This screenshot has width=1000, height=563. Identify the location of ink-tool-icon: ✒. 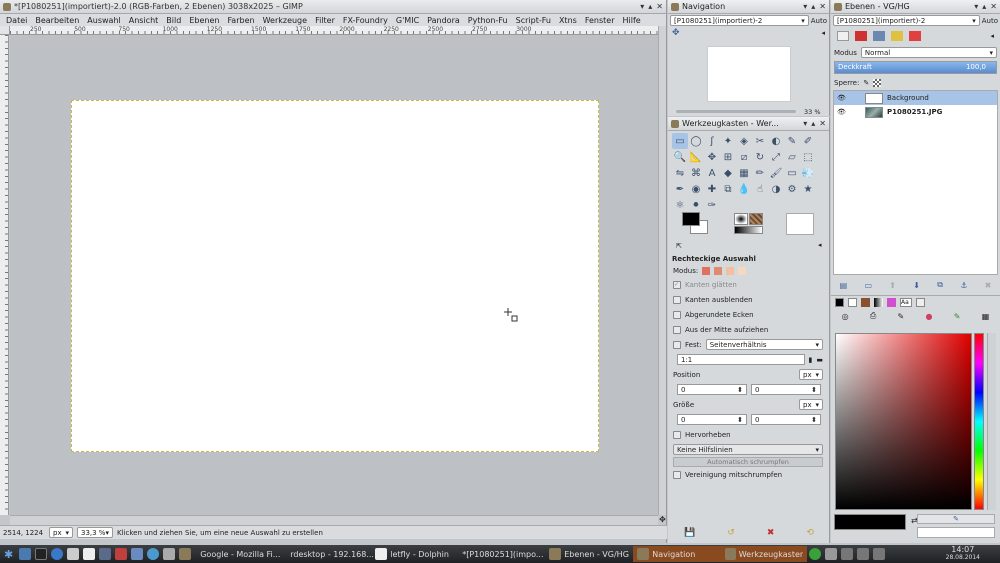
(680, 189).